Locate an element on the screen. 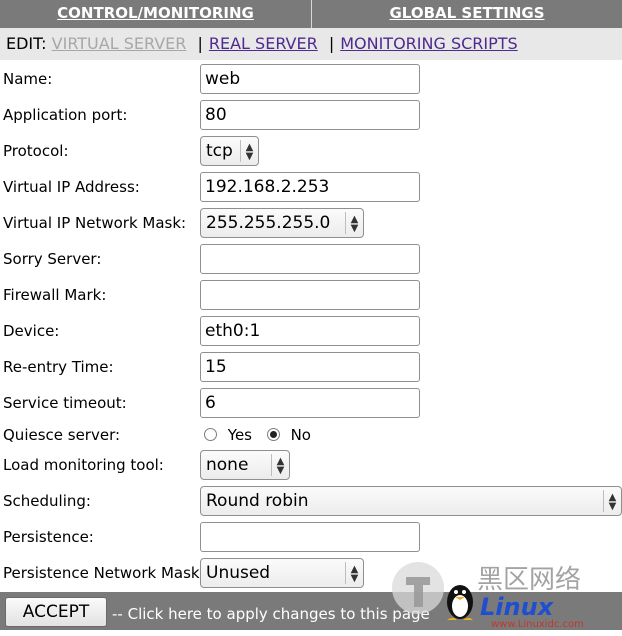 The image size is (622, 636). load-monitoring-tool-label: Load monitoring tool: is located at coordinates (83, 465).